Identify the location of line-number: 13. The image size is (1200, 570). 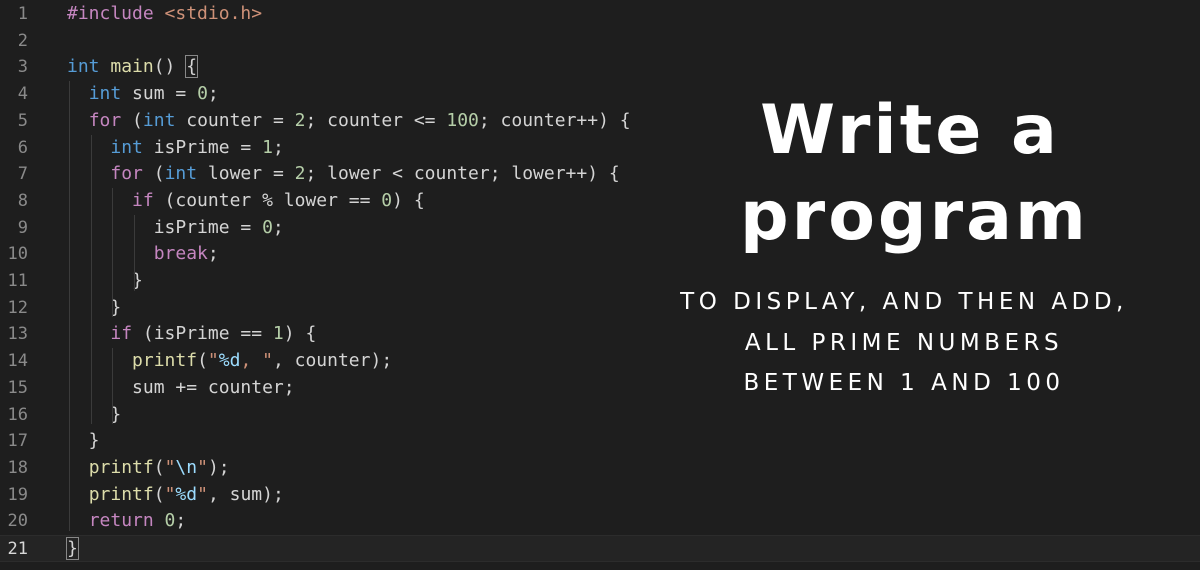
(17, 334).